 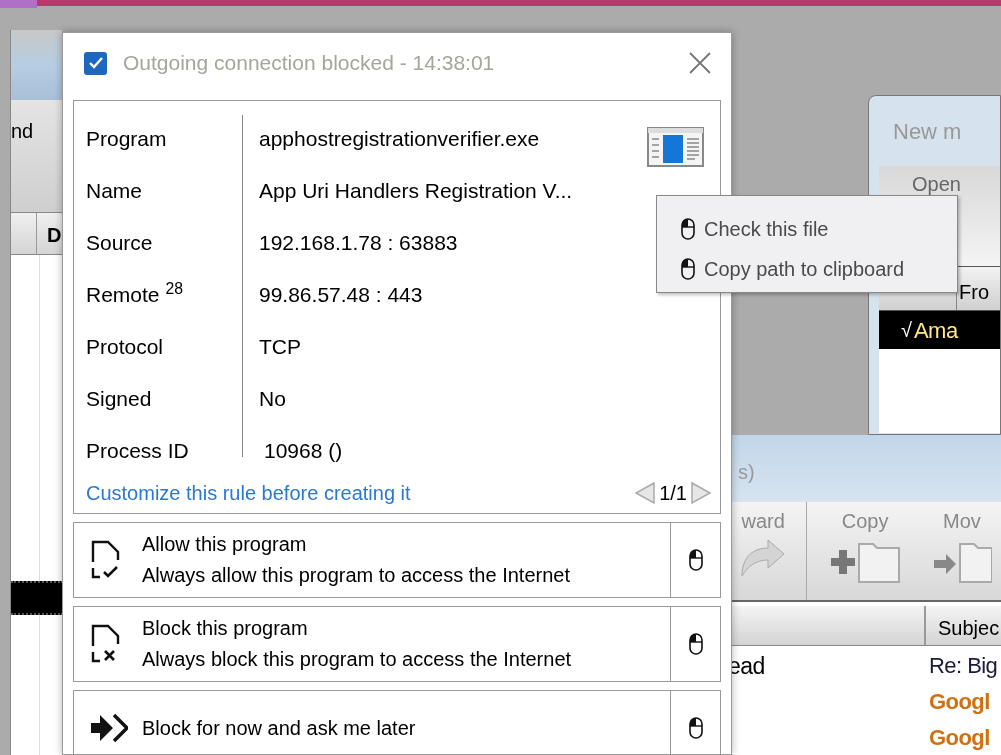 What do you see at coordinates (973, 292) in the screenshot?
I see `column-header: Fro` at bounding box center [973, 292].